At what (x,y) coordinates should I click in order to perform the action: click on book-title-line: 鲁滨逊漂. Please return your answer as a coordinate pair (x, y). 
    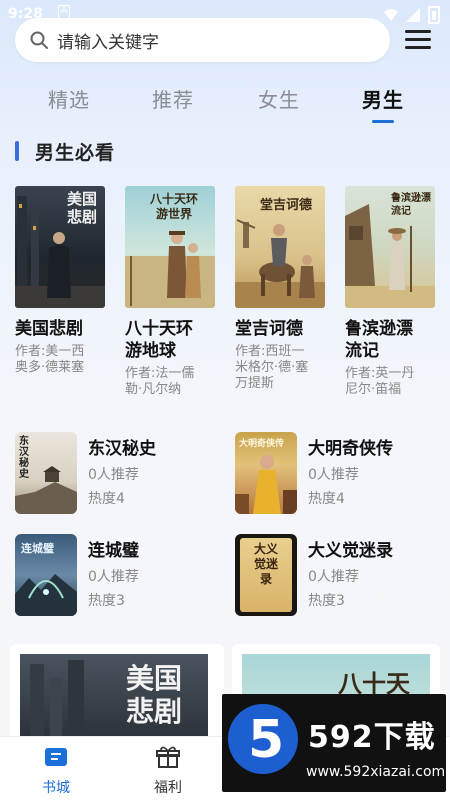
    Looking at the image, I should click on (379, 329).